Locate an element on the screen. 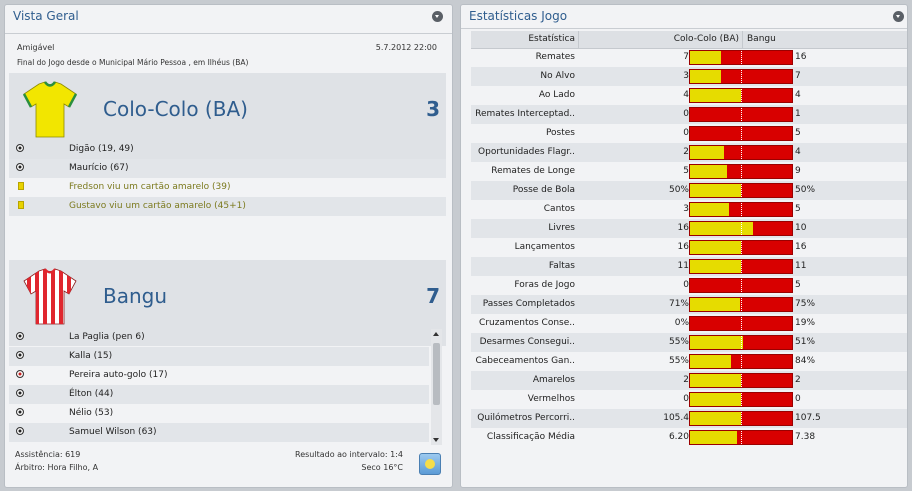 Image resolution: width=912 pixels, height=491 pixels. away-value: 10 is located at coordinates (801, 228).